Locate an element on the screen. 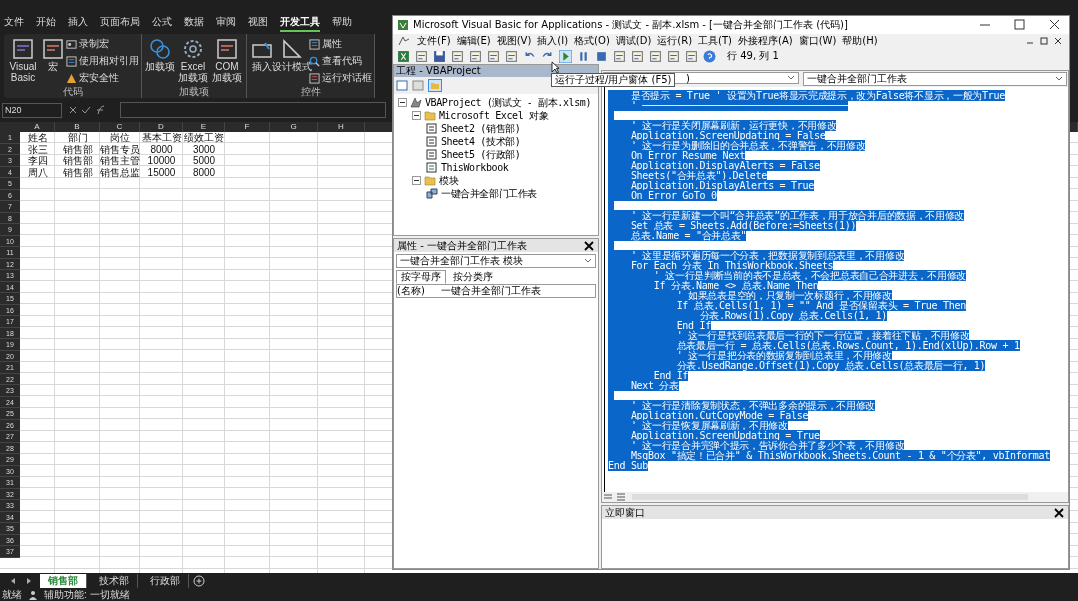 The height and width of the screenshot is (601, 1078). menu-item: 外接程序(A) is located at coordinates (765, 41).